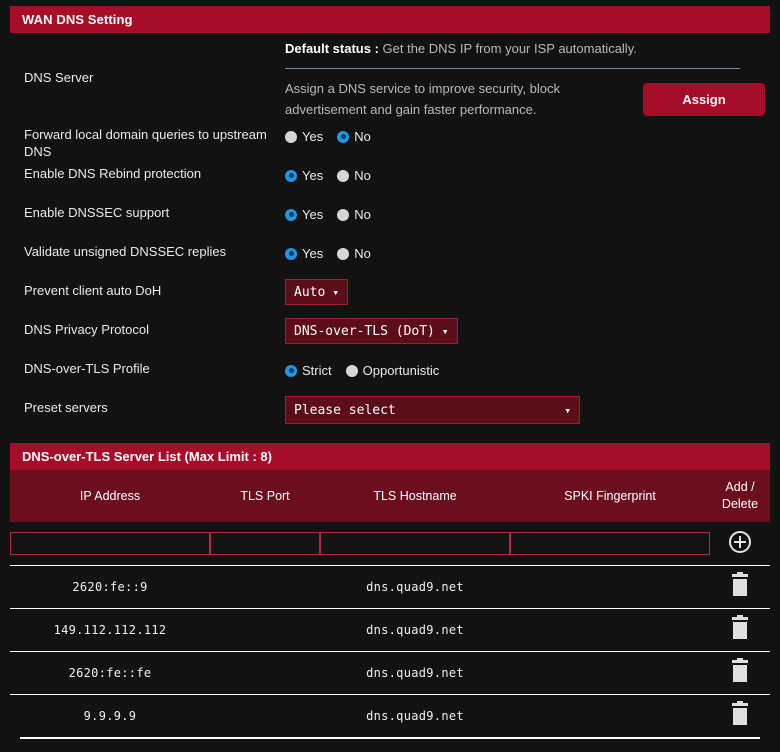  I want to click on section-header: WAN DNS Setting, so click(390, 19).